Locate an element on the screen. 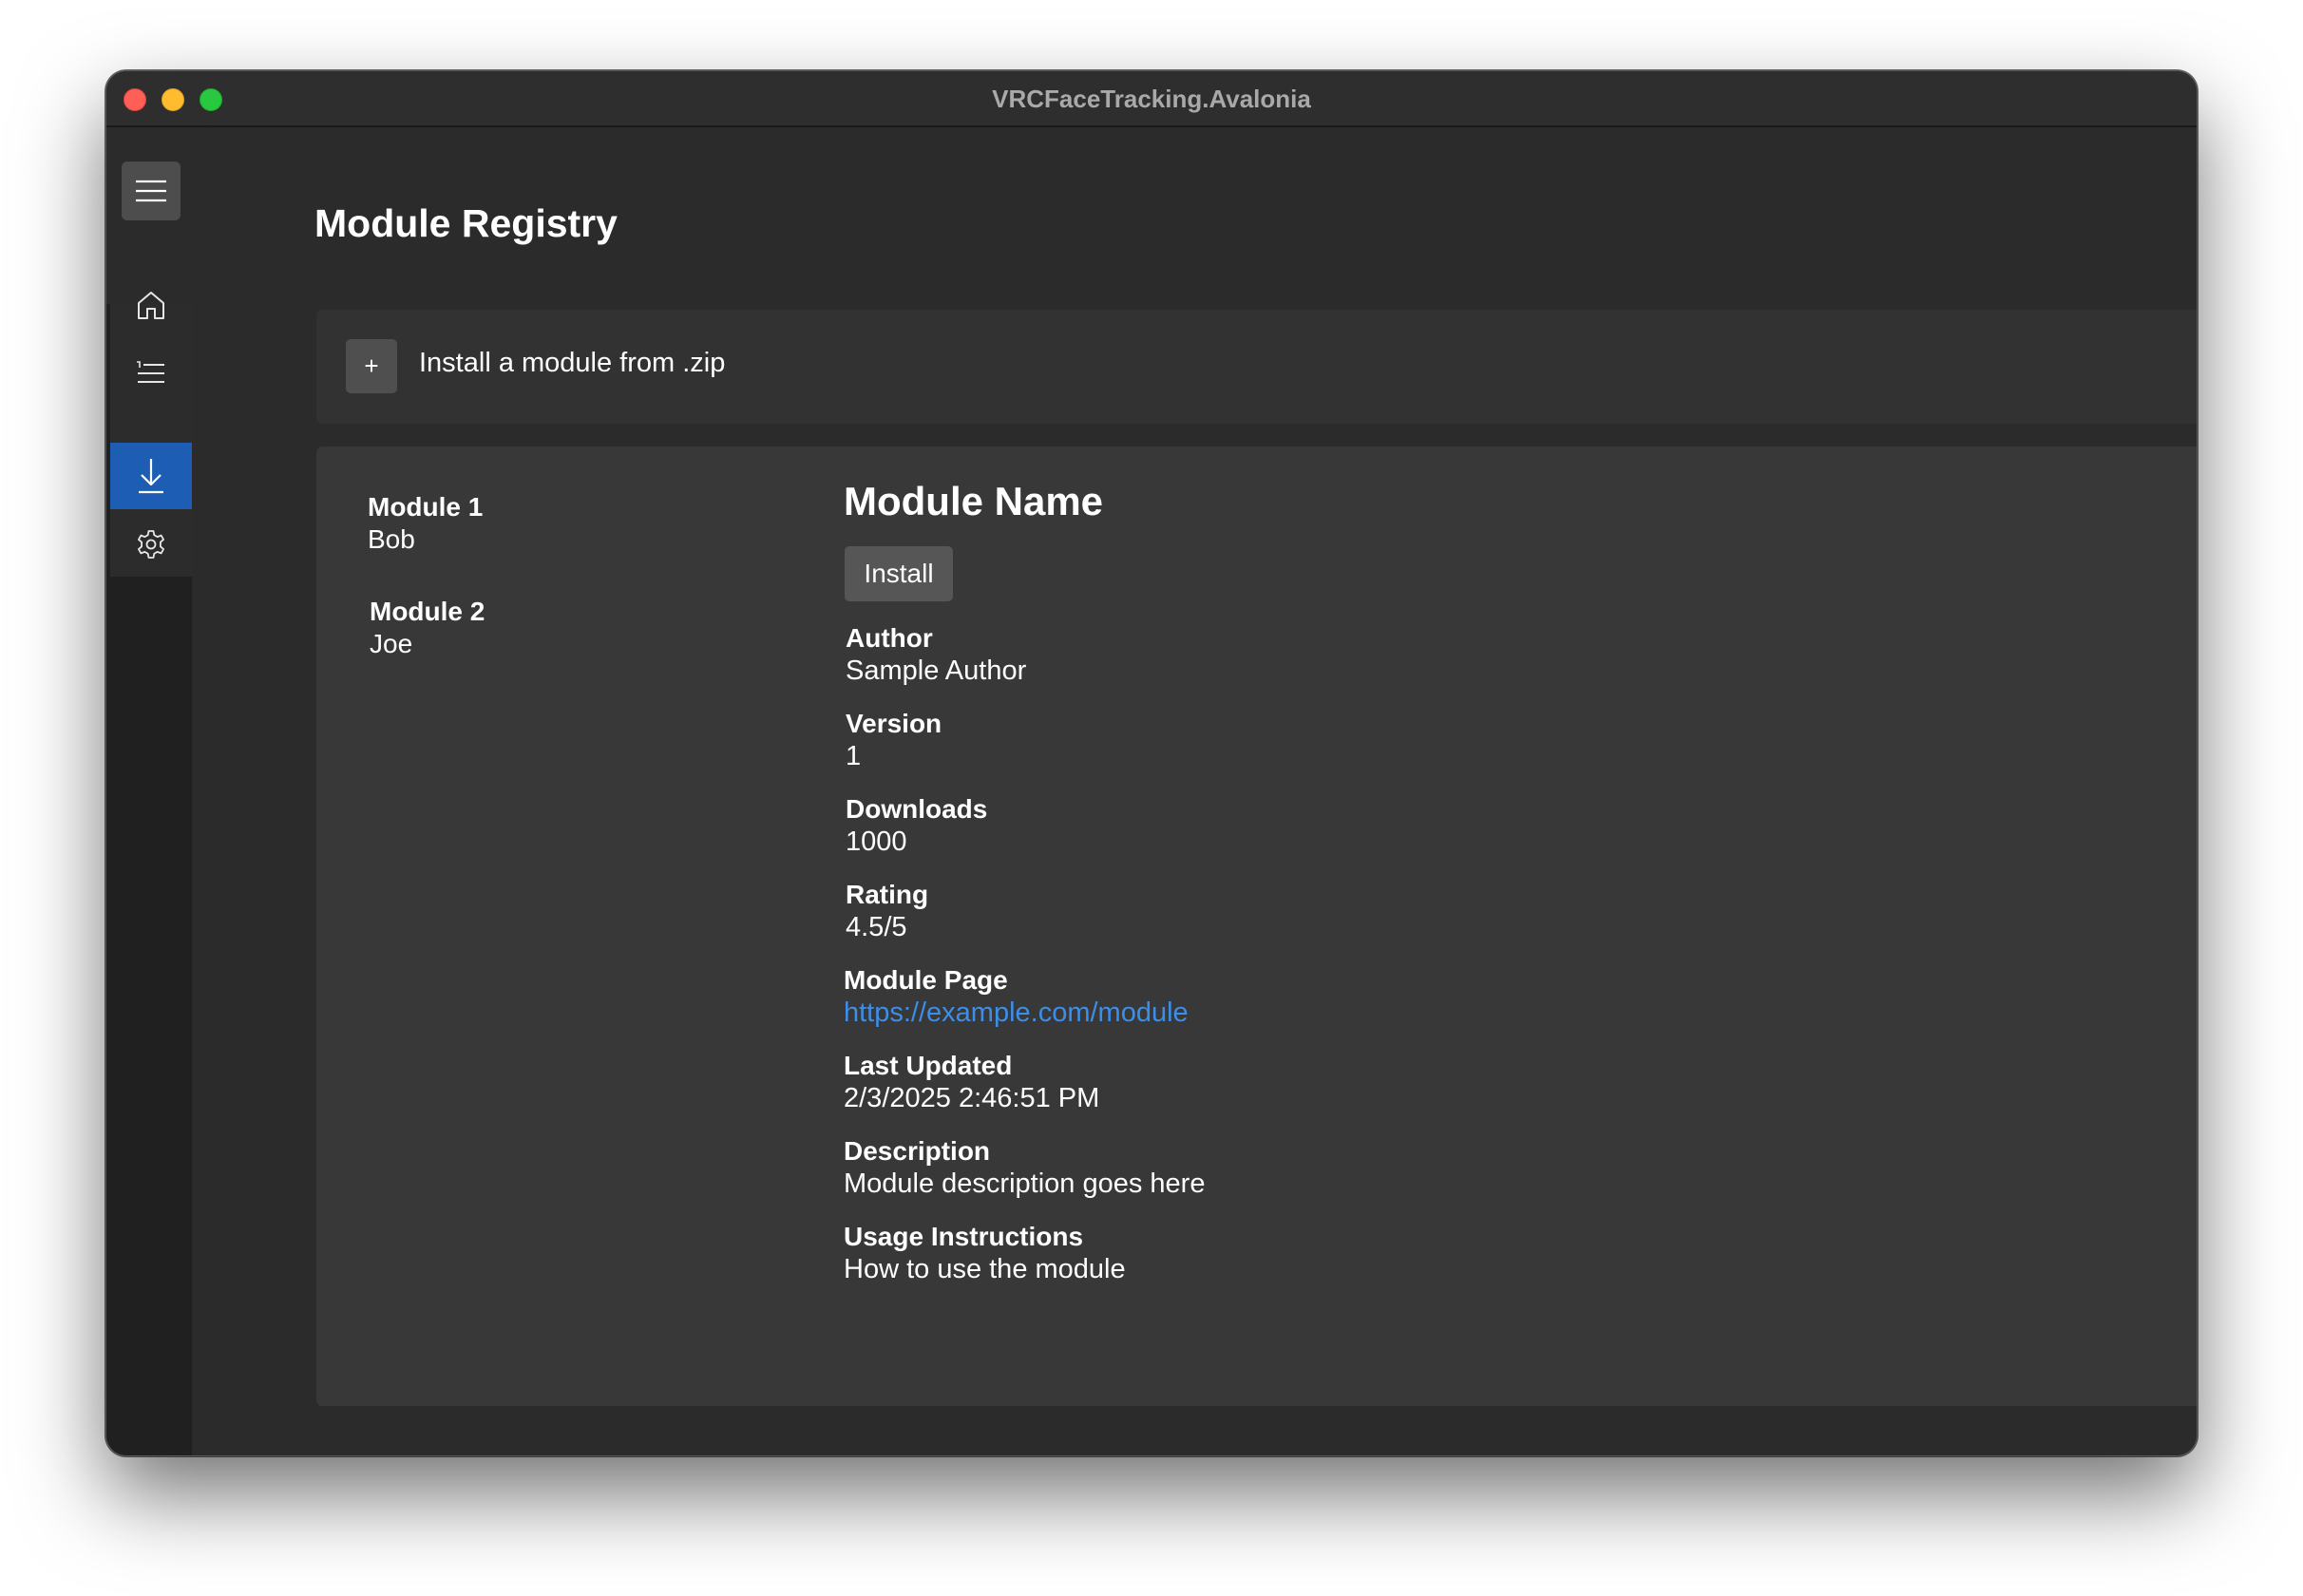 Image resolution: width=2303 pixels, height=1596 pixels. install-zip-bar: + Install a module from .zip is located at coordinates (1256, 367).